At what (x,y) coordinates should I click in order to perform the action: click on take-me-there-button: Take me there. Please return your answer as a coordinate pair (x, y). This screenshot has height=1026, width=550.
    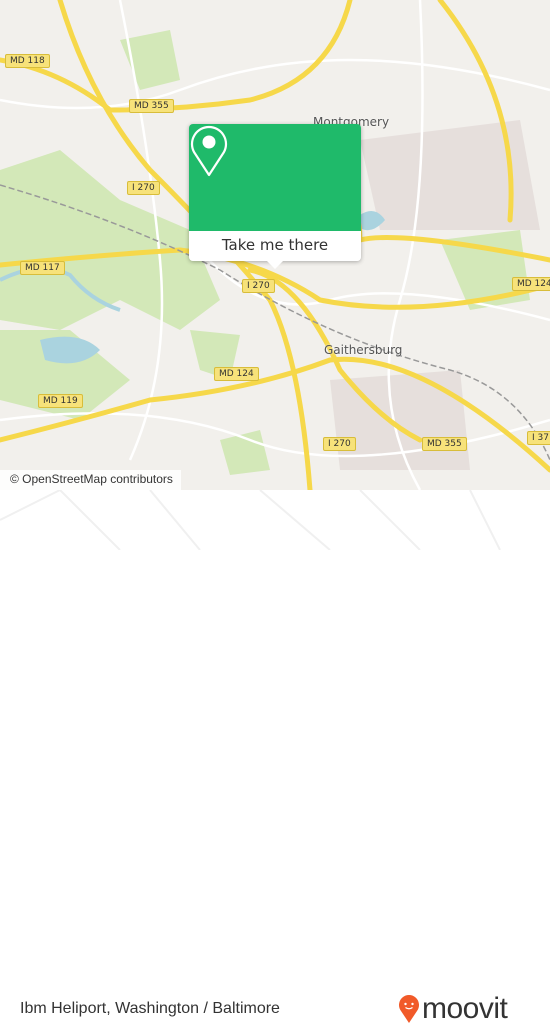
    Looking at the image, I should click on (275, 246).